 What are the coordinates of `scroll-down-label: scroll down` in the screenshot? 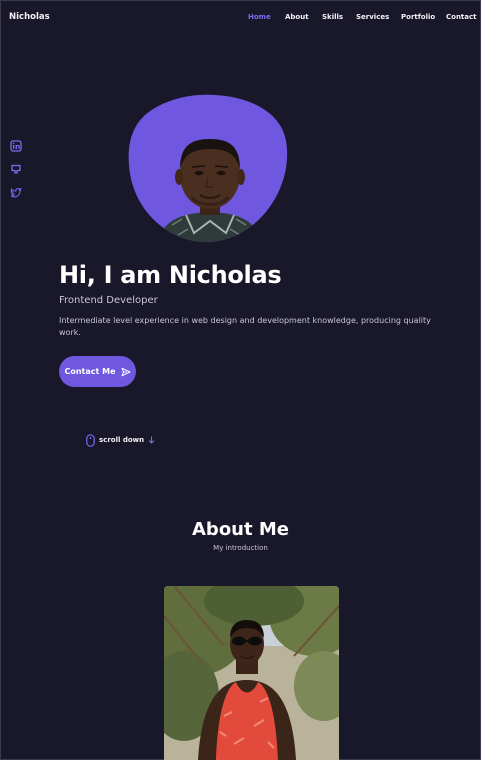 It's located at (122, 440).